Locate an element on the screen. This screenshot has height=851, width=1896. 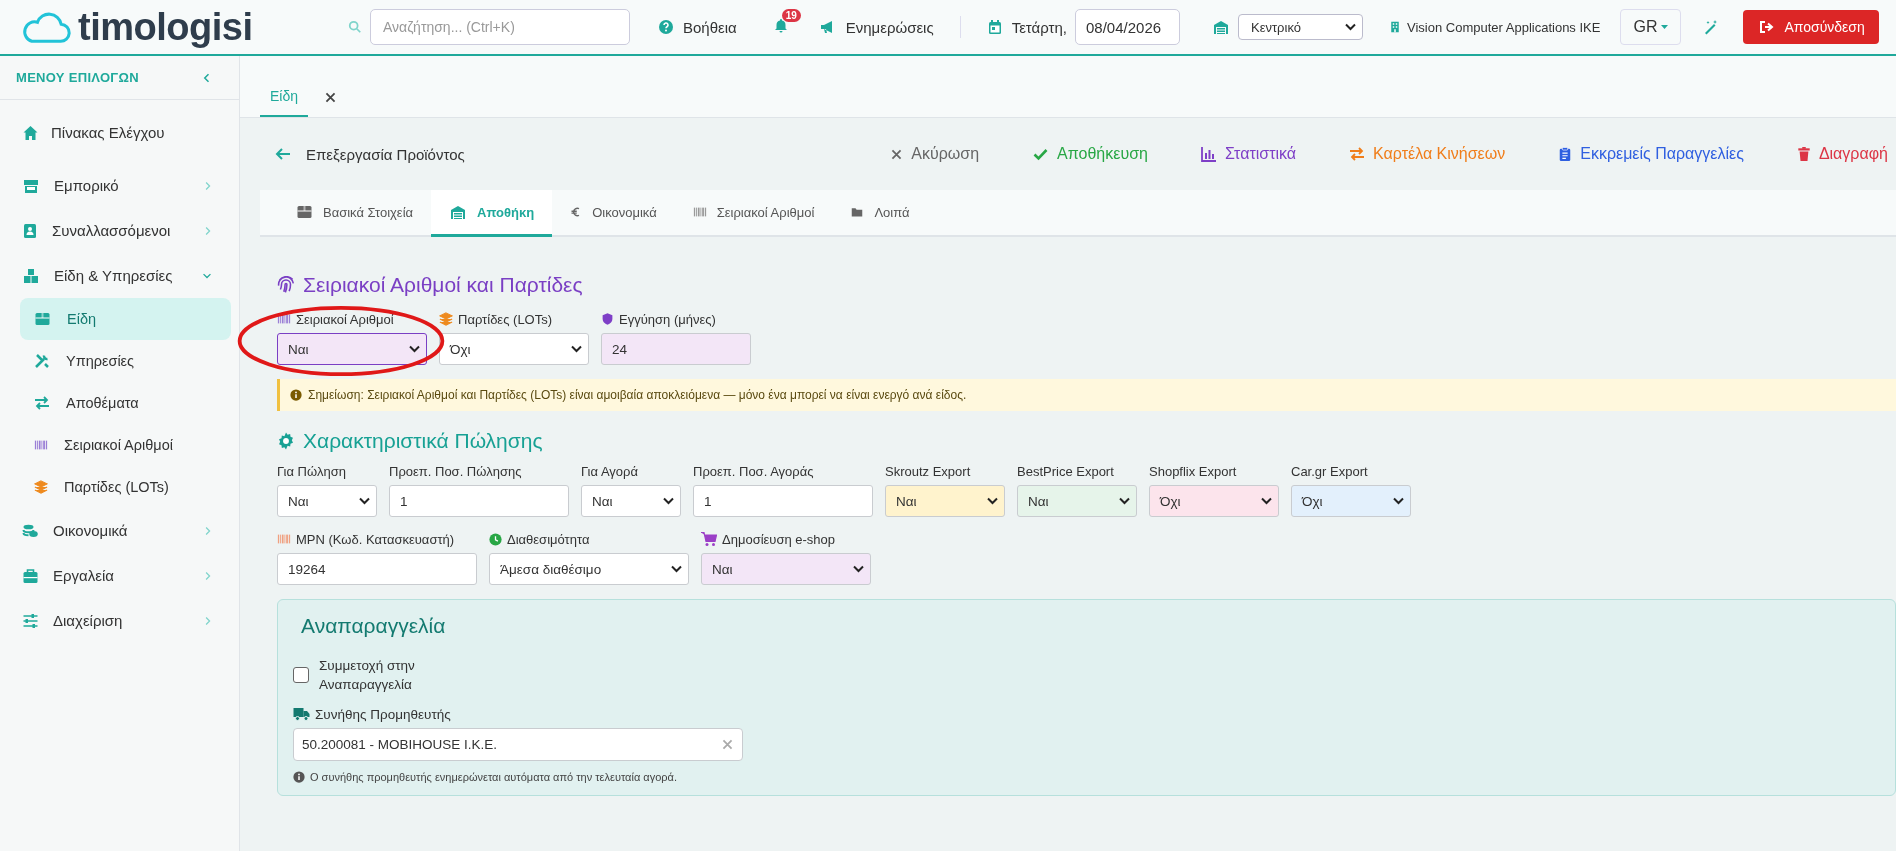
tools-icon is located at coordinates (42, 361).